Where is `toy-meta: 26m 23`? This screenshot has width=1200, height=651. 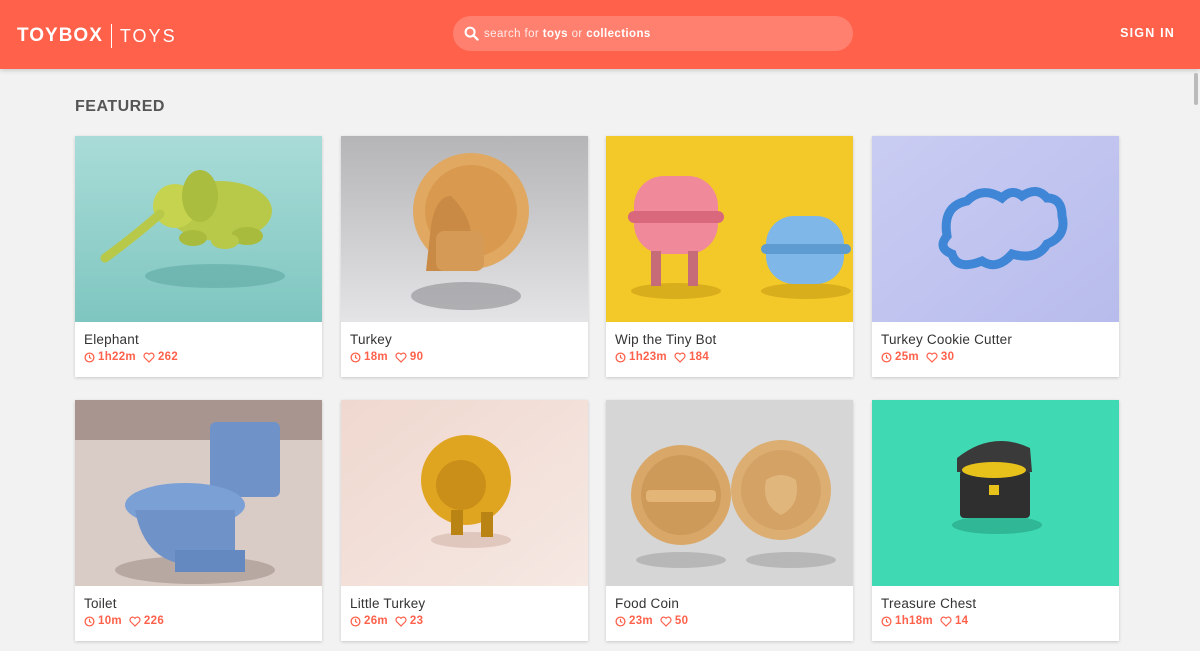
toy-meta: 26m 23 is located at coordinates (386, 621).